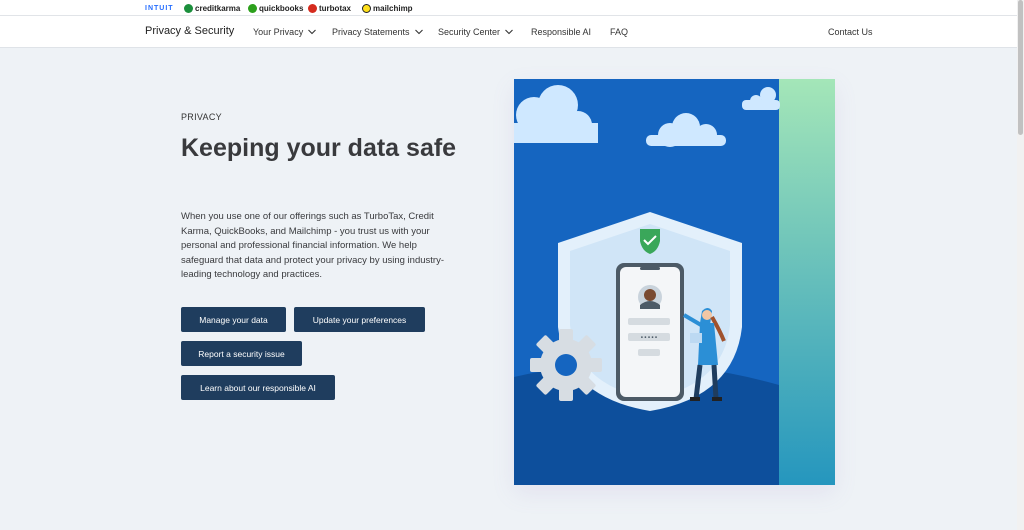  What do you see at coordinates (649, 338) in the screenshot?
I see `password-mask: •••••` at bounding box center [649, 338].